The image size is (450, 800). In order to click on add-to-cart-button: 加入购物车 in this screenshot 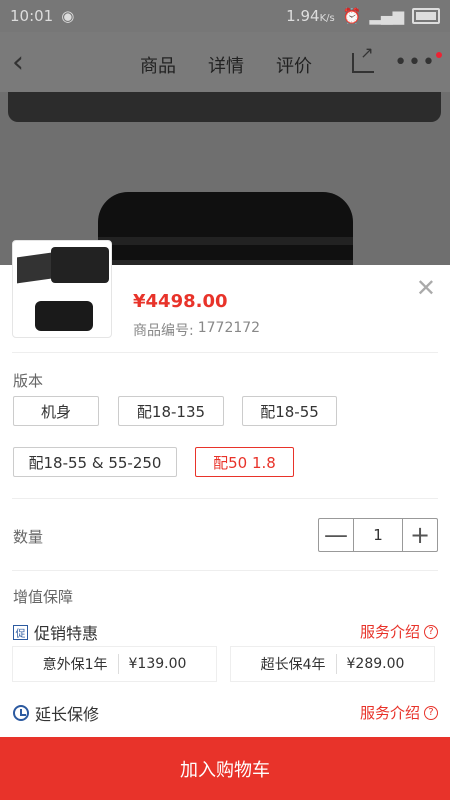, I will do `click(225, 768)`.